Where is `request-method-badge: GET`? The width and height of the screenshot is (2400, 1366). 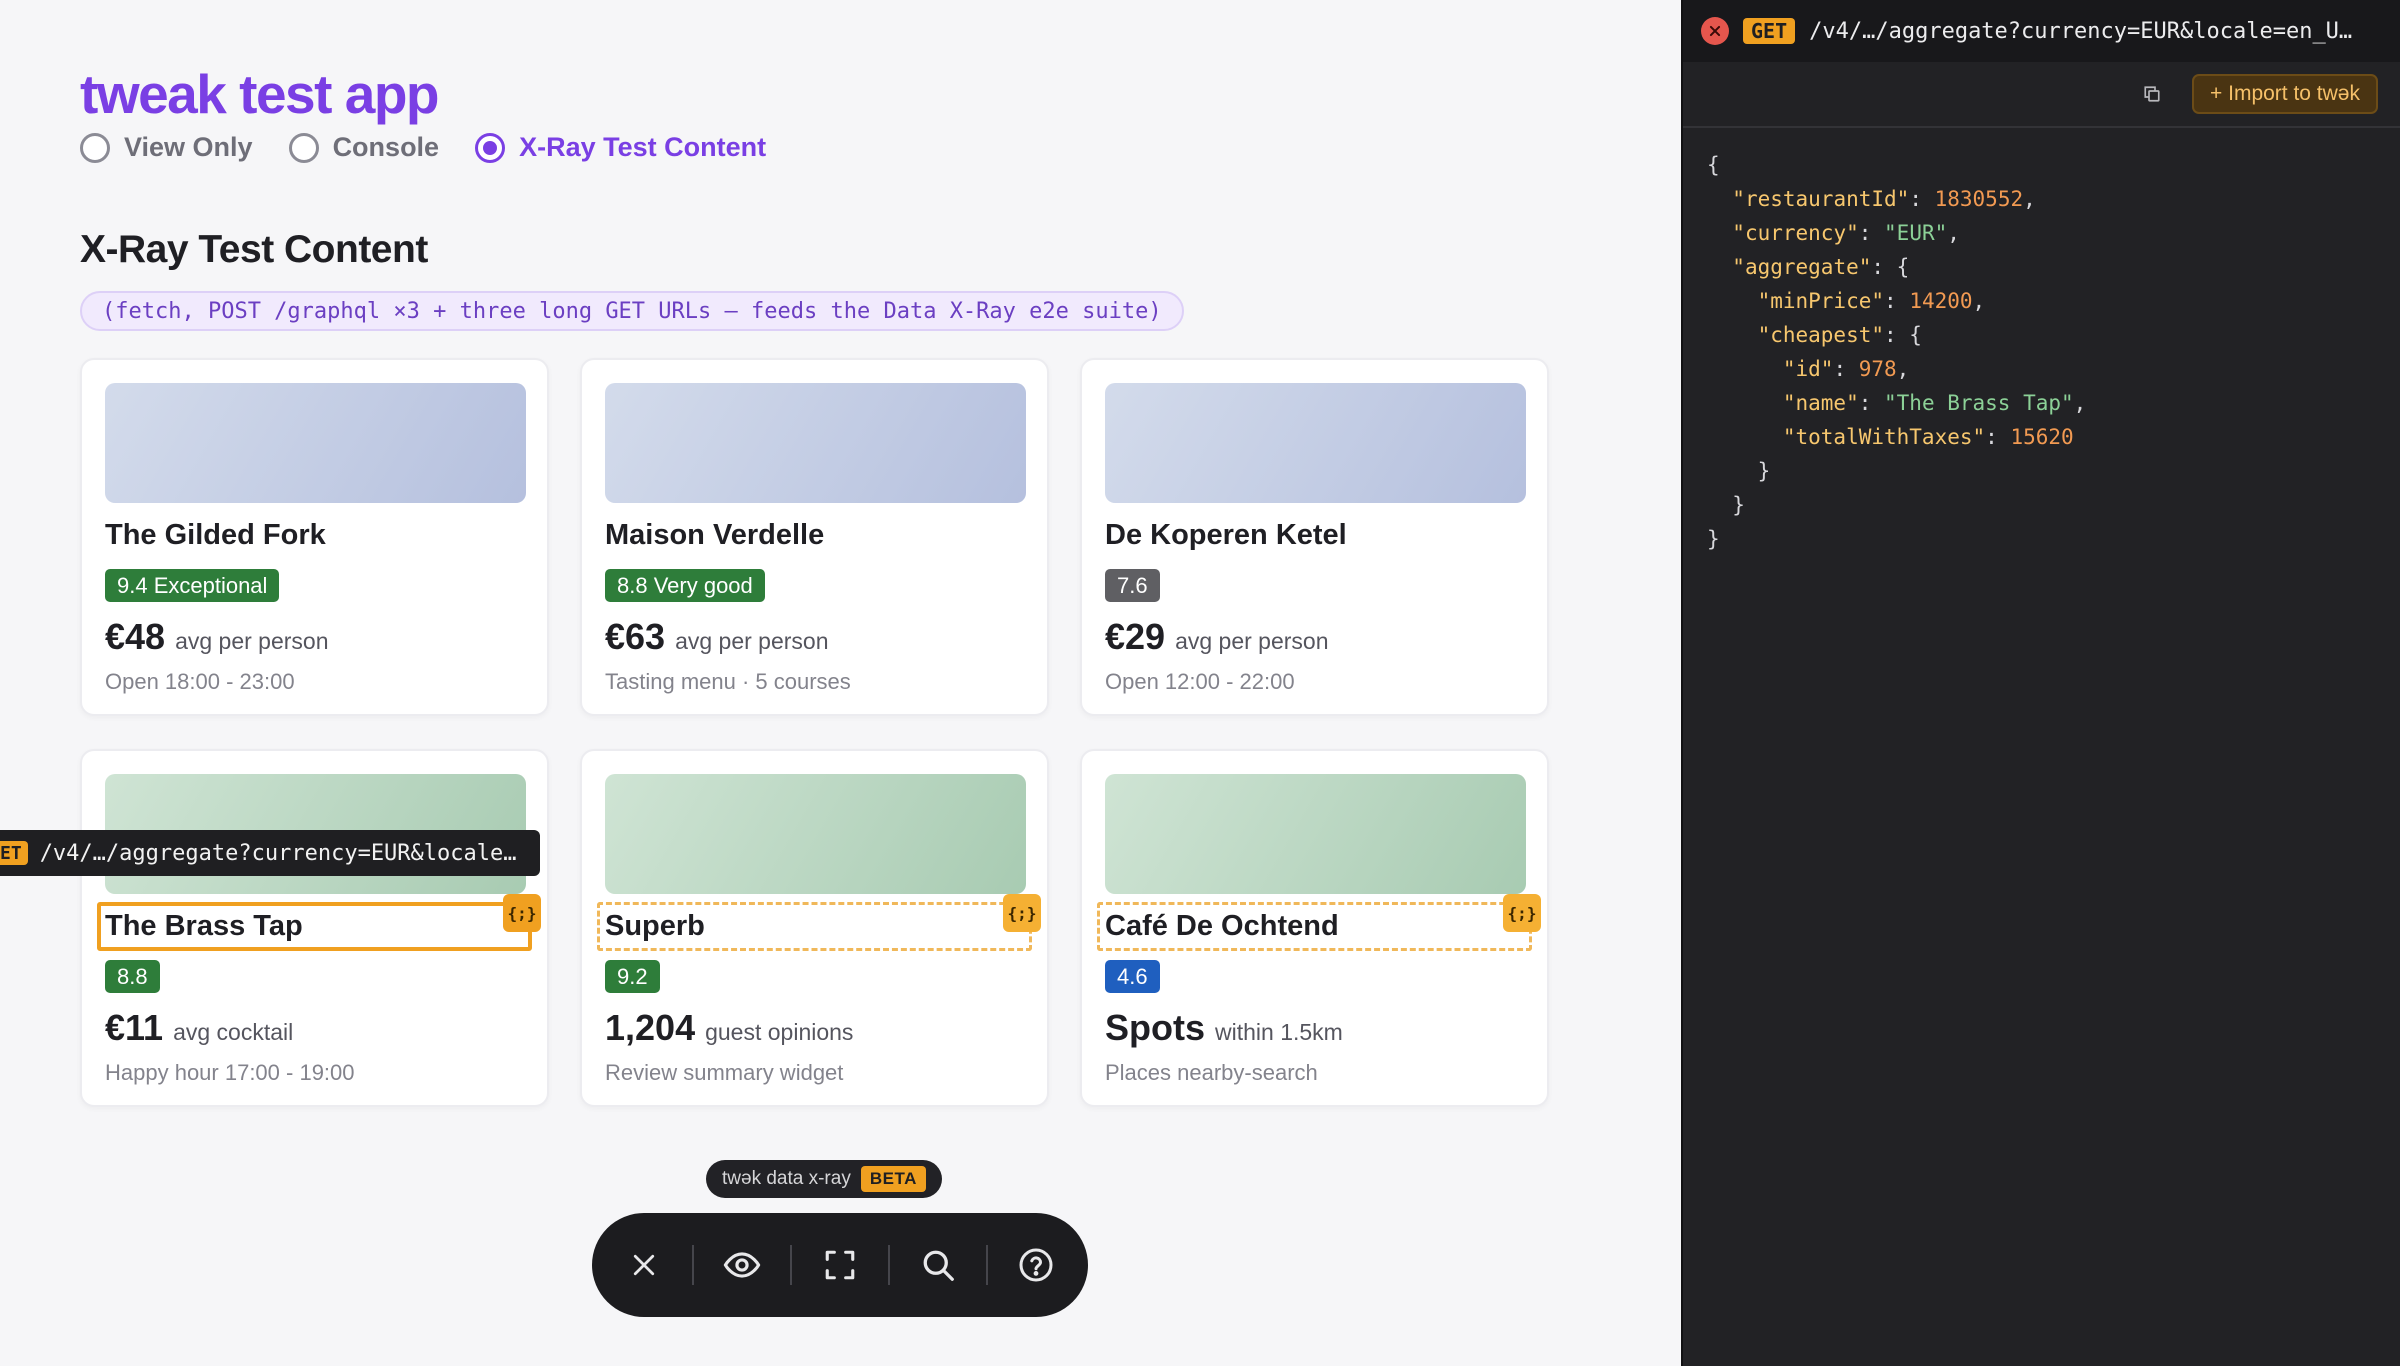 request-method-badge: GET is located at coordinates (1769, 31).